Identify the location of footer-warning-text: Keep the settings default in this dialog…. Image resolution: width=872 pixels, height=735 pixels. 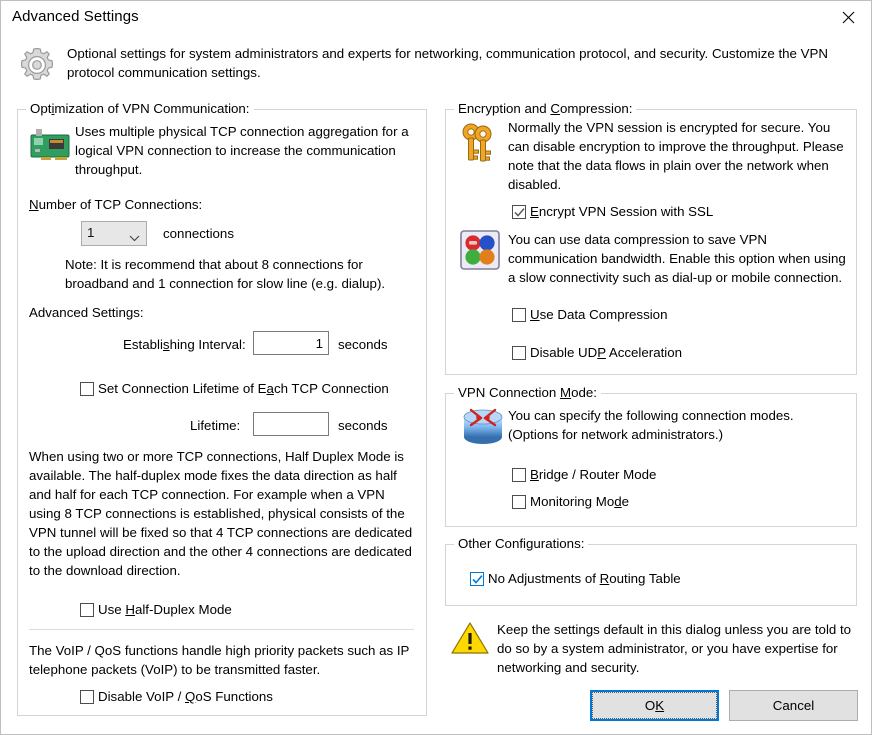
(674, 648).